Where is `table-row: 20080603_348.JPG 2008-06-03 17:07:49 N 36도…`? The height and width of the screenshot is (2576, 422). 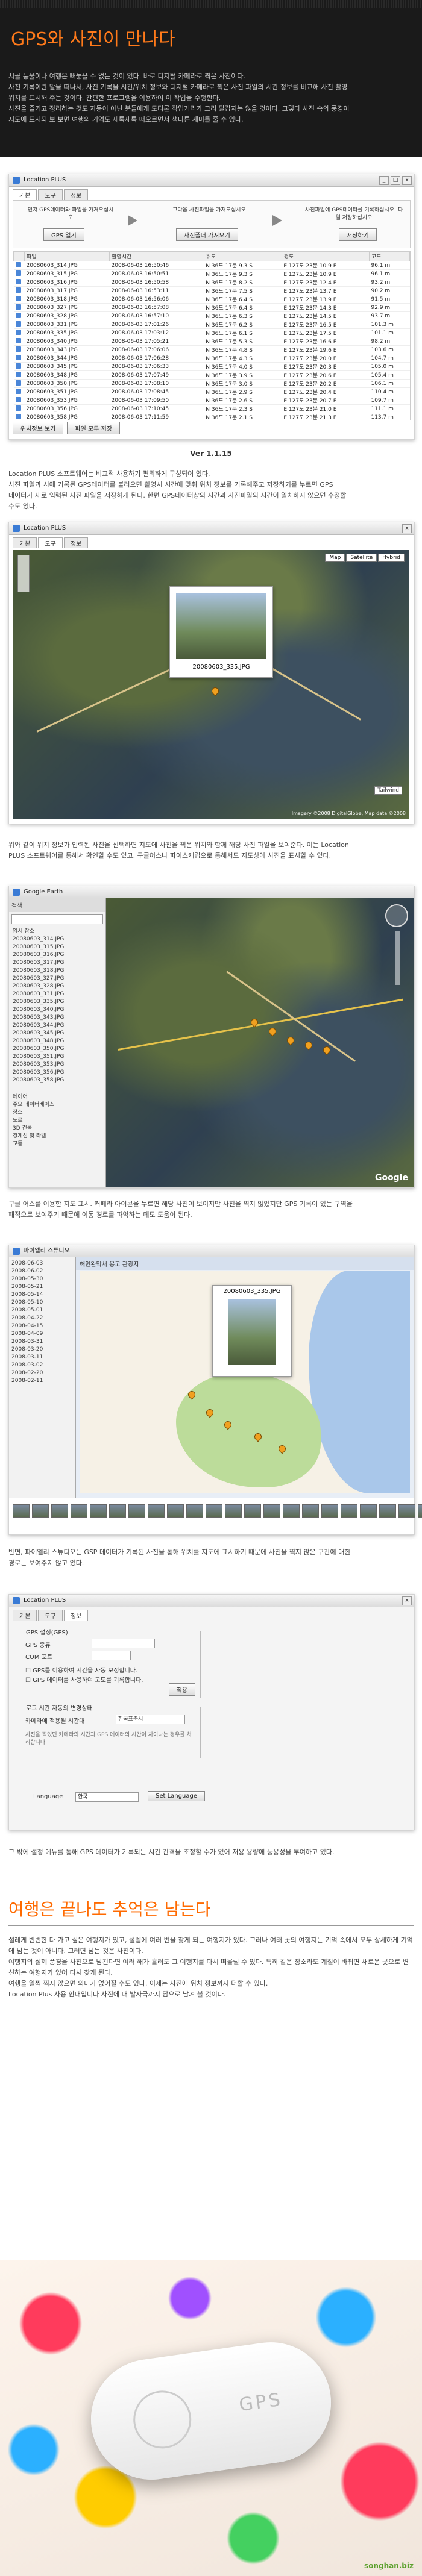
table-row: 20080603_348.JPG 2008-06-03 17:07:49 N 36도… is located at coordinates (211, 375).